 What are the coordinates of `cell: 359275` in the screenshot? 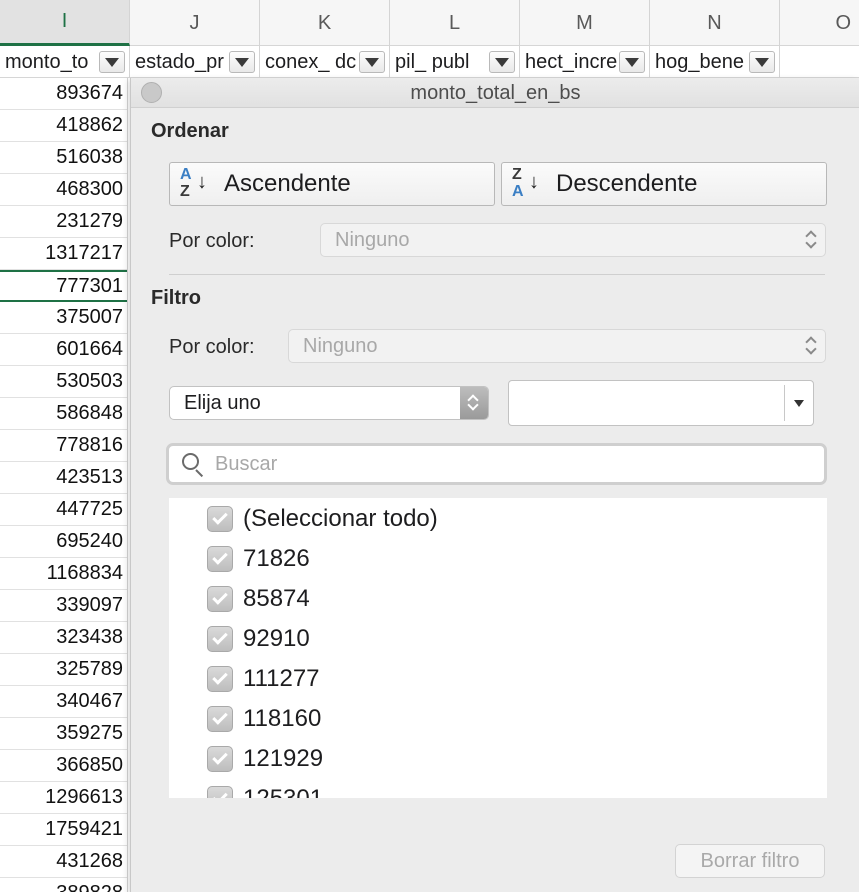 It's located at (63, 734).